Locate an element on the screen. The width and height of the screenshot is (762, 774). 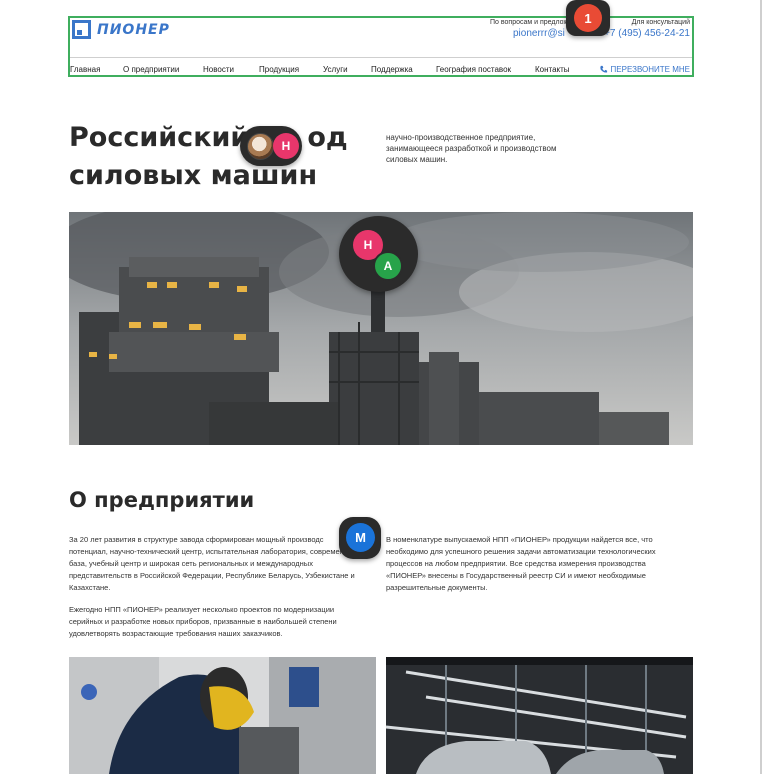
phone-icon is located at coordinates (603, 69).